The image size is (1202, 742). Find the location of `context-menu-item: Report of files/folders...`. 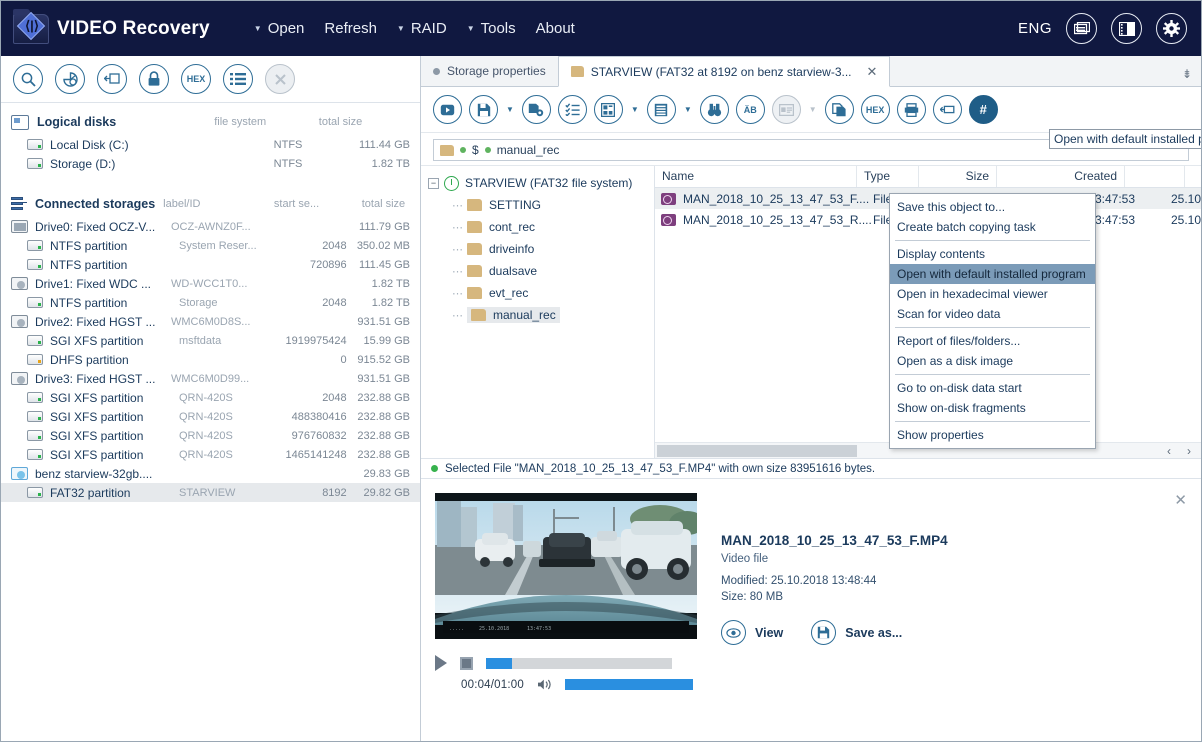

context-menu-item: Report of files/folders... is located at coordinates (992, 341).